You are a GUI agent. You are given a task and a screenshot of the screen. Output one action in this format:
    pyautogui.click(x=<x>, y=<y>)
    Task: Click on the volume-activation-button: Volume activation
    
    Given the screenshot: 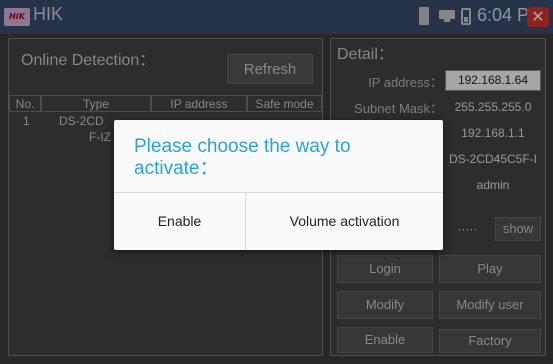 What is the action you would take?
    pyautogui.click(x=344, y=221)
    